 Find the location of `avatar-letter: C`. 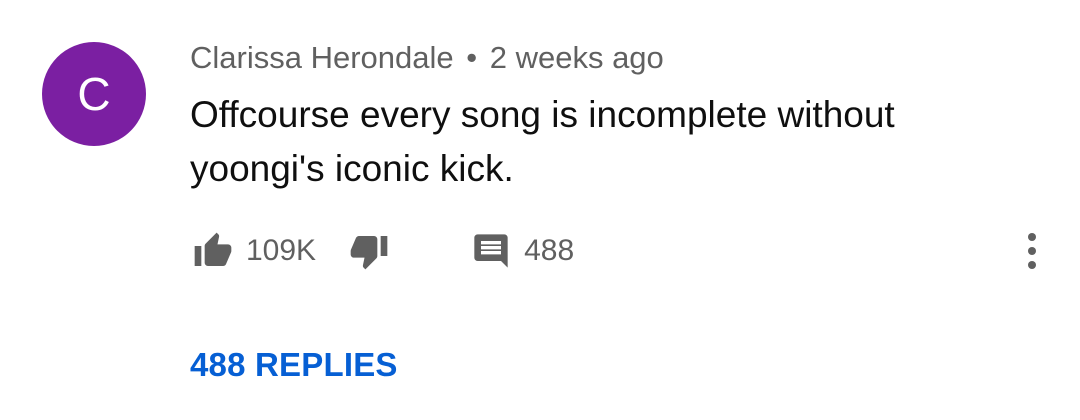

avatar-letter: C is located at coordinates (94, 94).